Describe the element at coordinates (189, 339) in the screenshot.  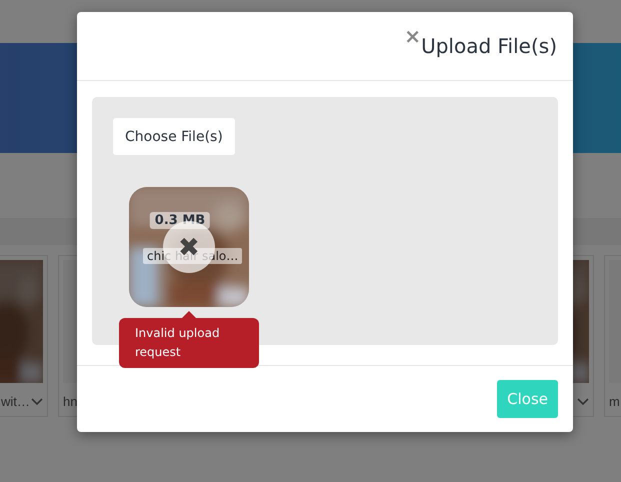
I see `error-tooltip: Invalid upload request` at that location.